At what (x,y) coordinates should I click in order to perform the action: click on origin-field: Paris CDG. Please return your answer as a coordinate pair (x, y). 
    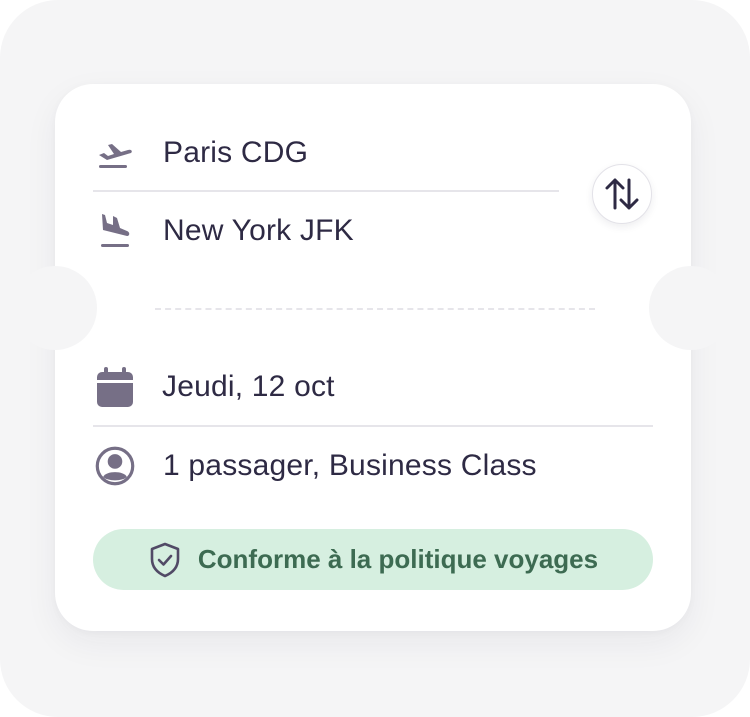
    Looking at the image, I should click on (235, 153).